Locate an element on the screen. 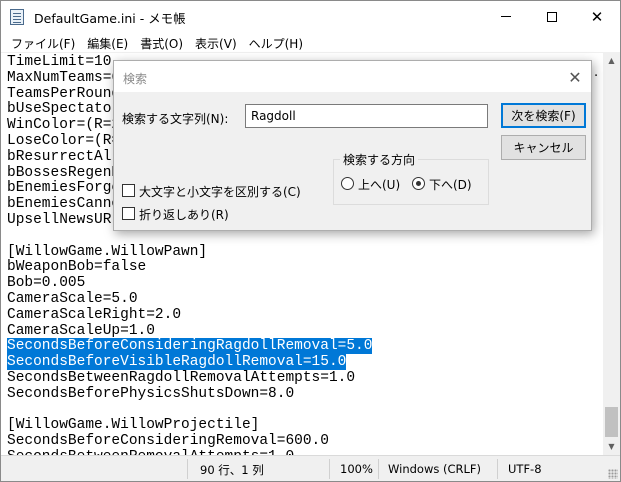 The height and width of the screenshot is (482, 621). find-dialog-title-bar: 検索 ✕ is located at coordinates (352, 76).